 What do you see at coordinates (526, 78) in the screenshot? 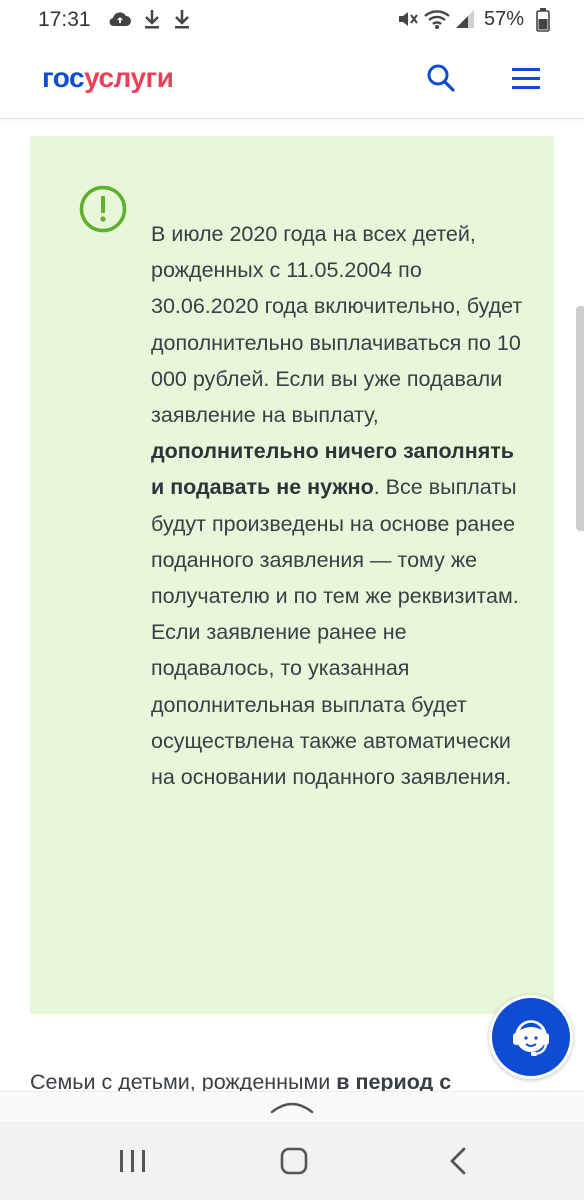
I see `hamburger-menu-icon` at bounding box center [526, 78].